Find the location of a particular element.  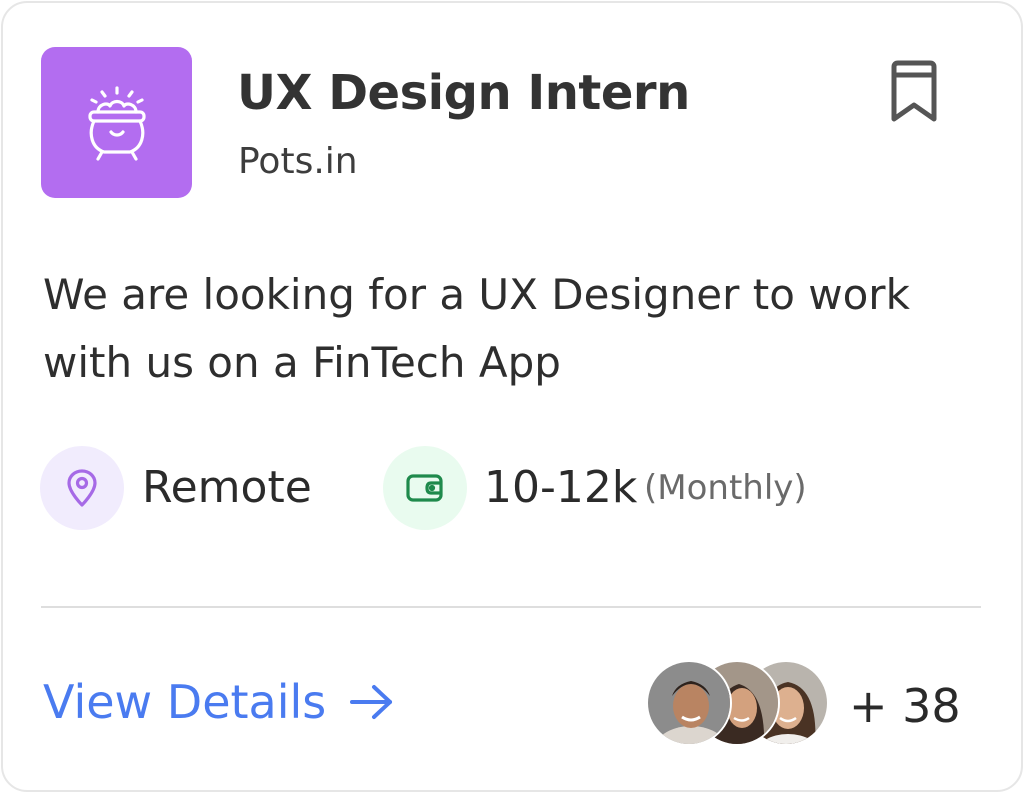

view-details-label: View Details is located at coordinates (185, 702).